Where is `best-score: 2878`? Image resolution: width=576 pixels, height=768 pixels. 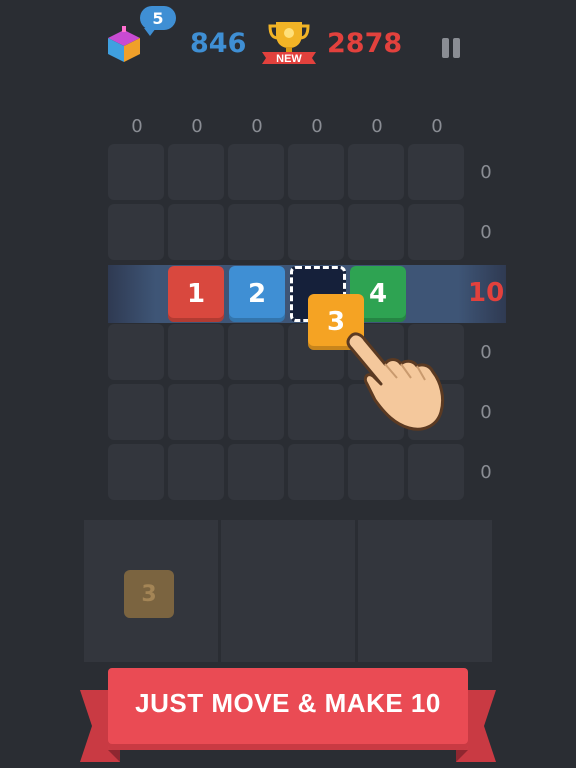 best-score: 2878 is located at coordinates (365, 43).